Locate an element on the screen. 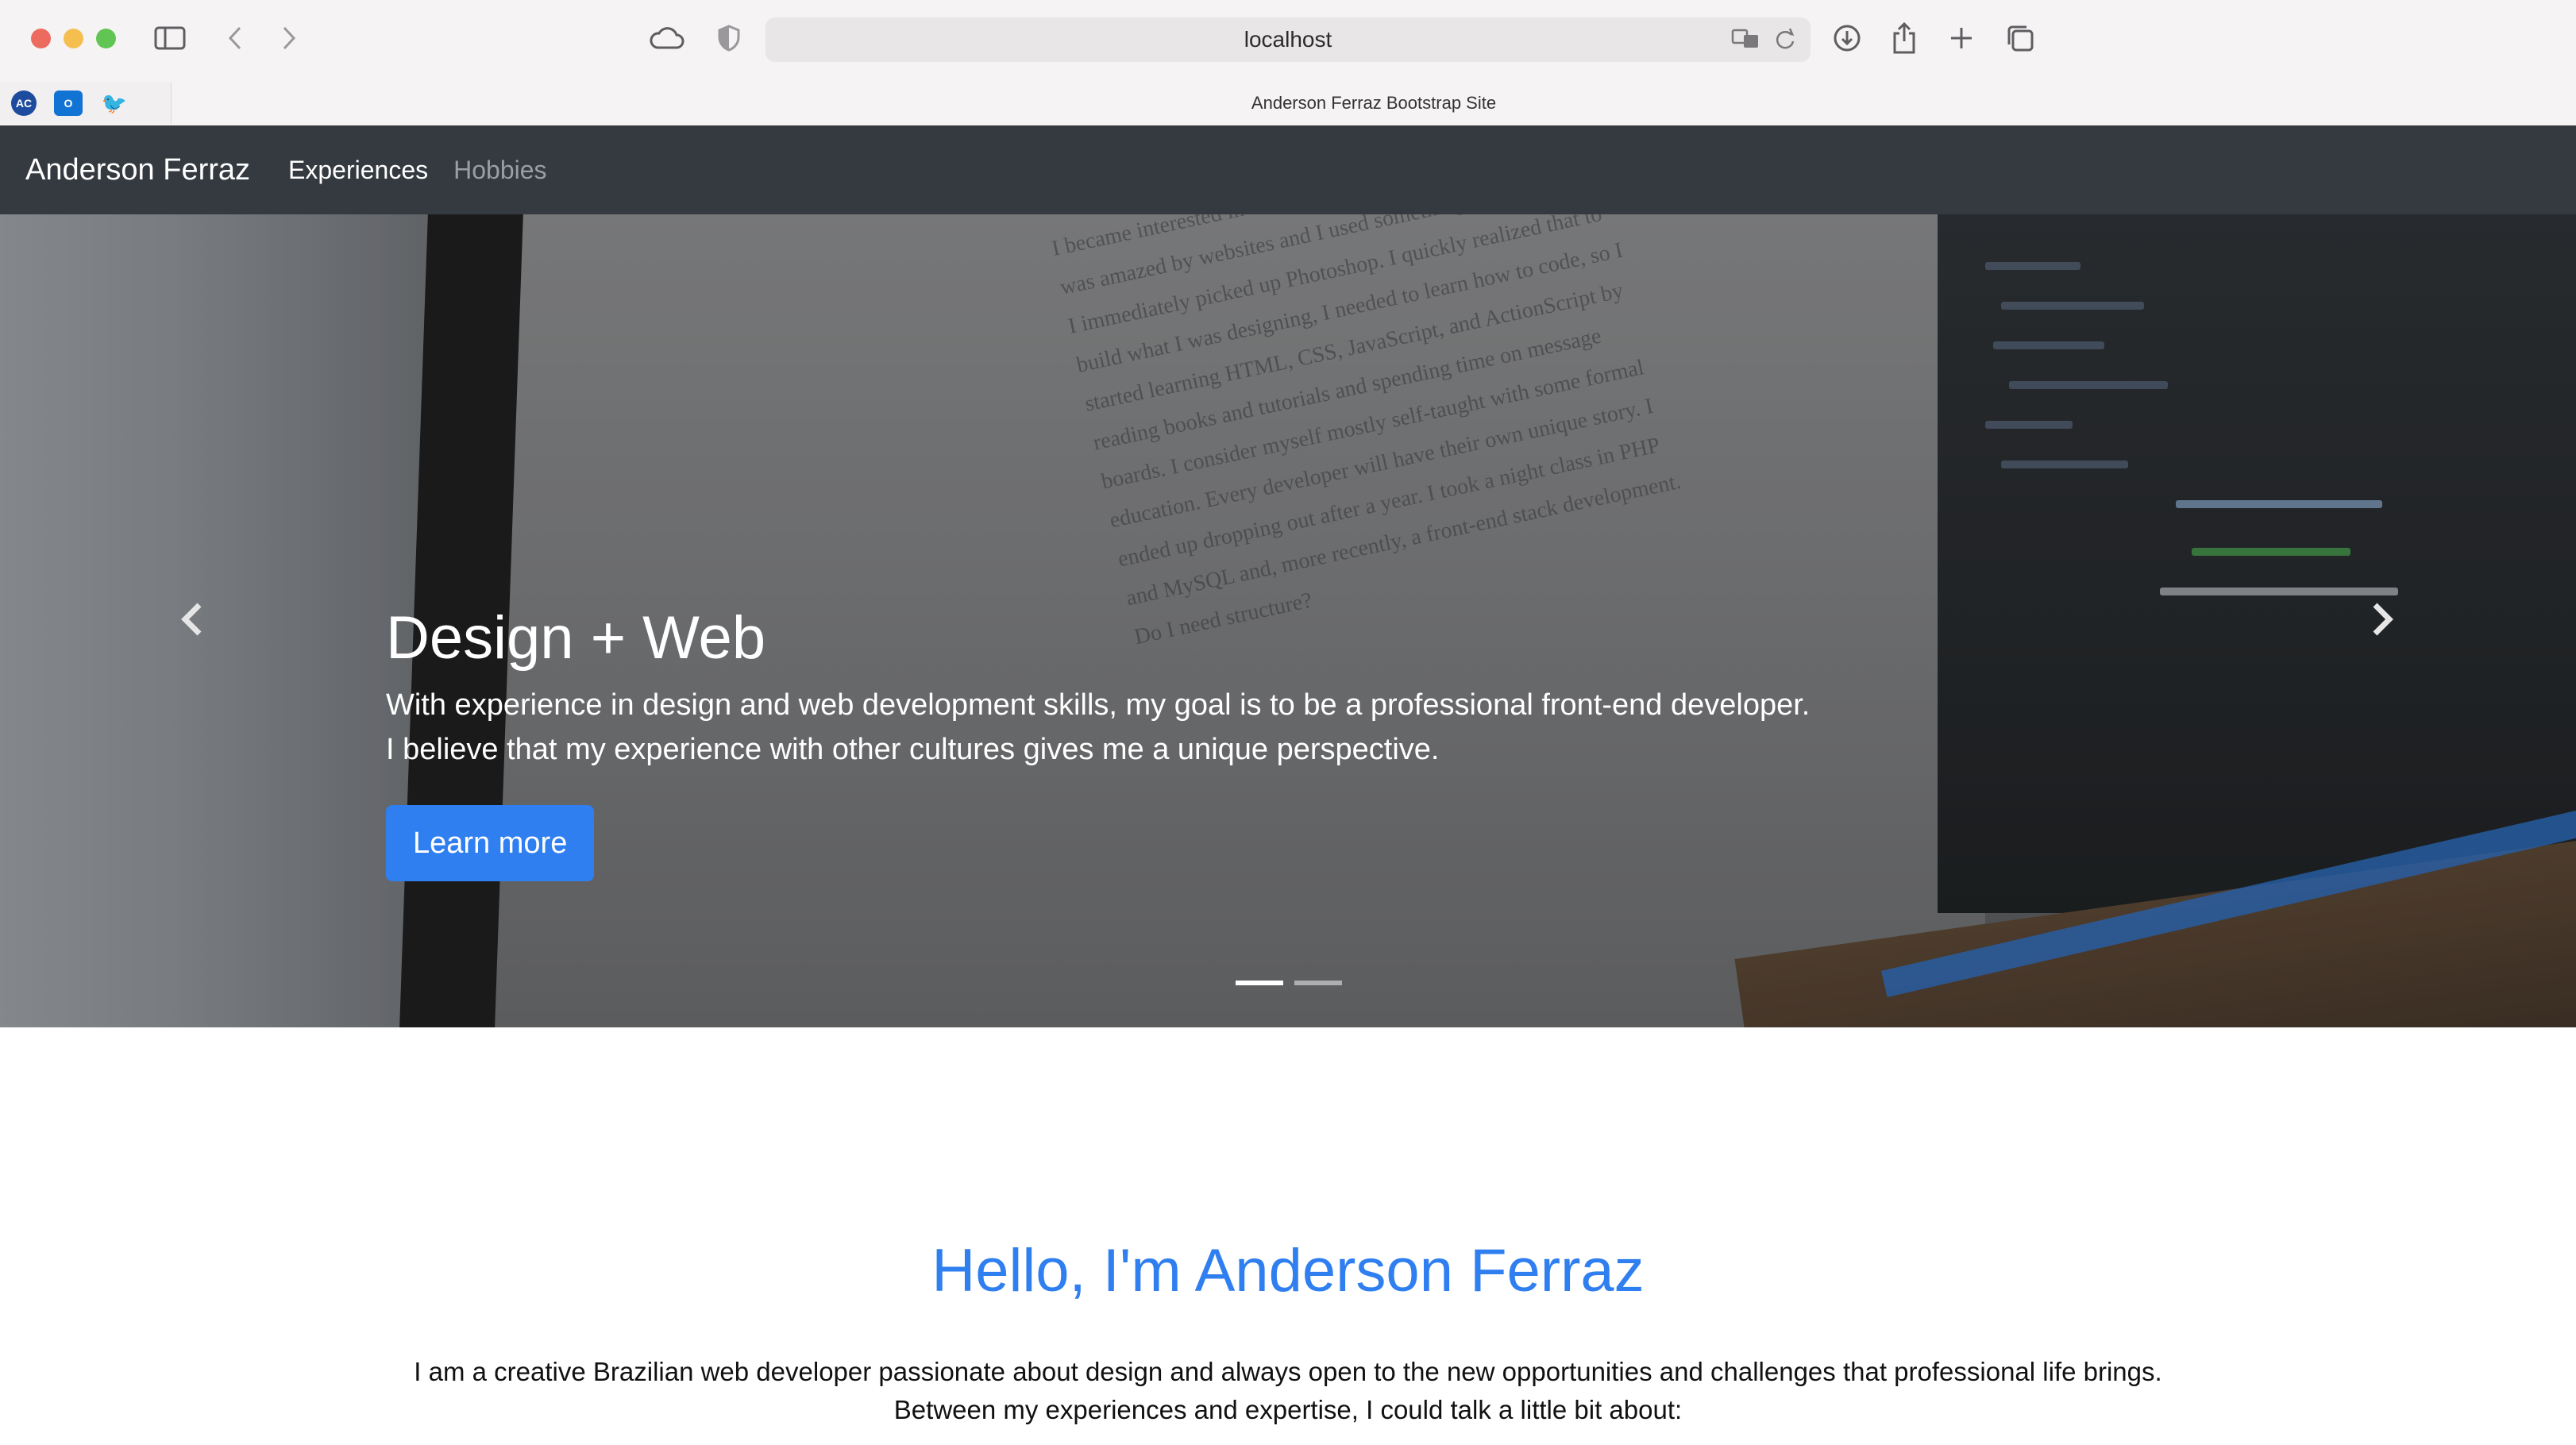 The height and width of the screenshot is (1445, 2576). share-icon is located at coordinates (1904, 38).